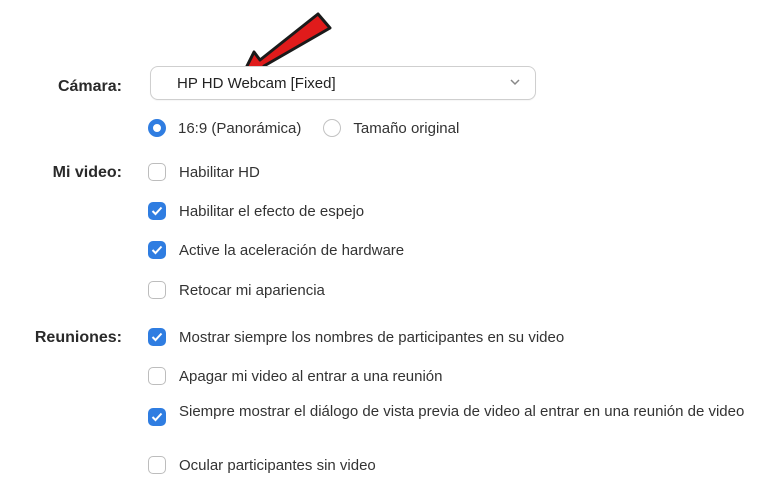 The image size is (767, 477). What do you see at coordinates (157, 290) in the screenshot?
I see `checkbox-touch-up-appearance` at bounding box center [157, 290].